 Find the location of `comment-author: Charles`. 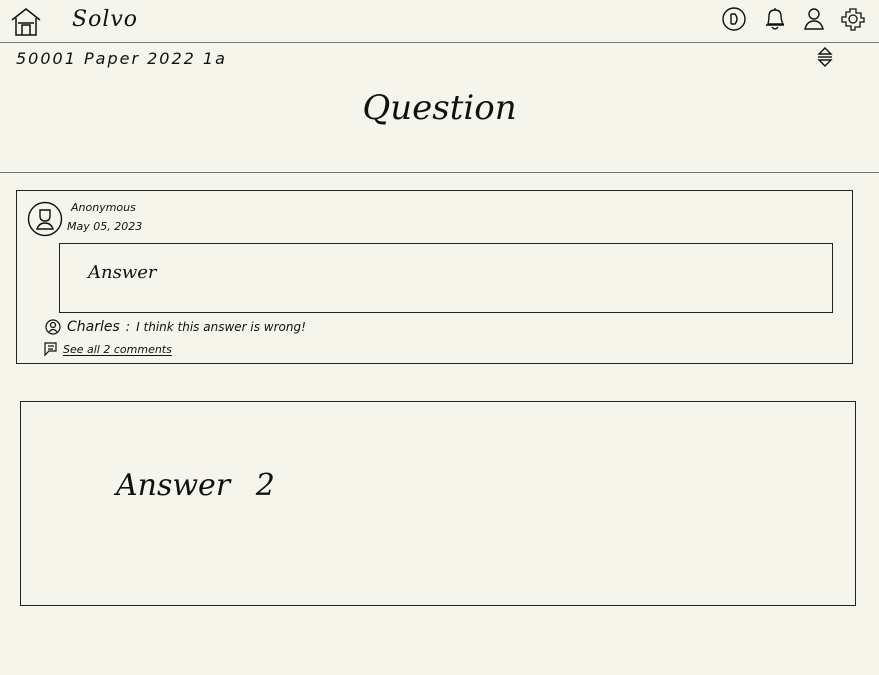

comment-author: Charles is located at coordinates (93, 327).